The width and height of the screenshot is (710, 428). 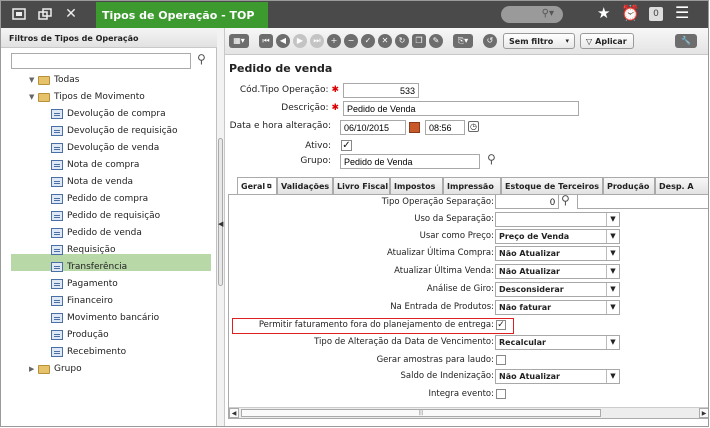 I want to click on splitter-handle, so click(x=220, y=212).